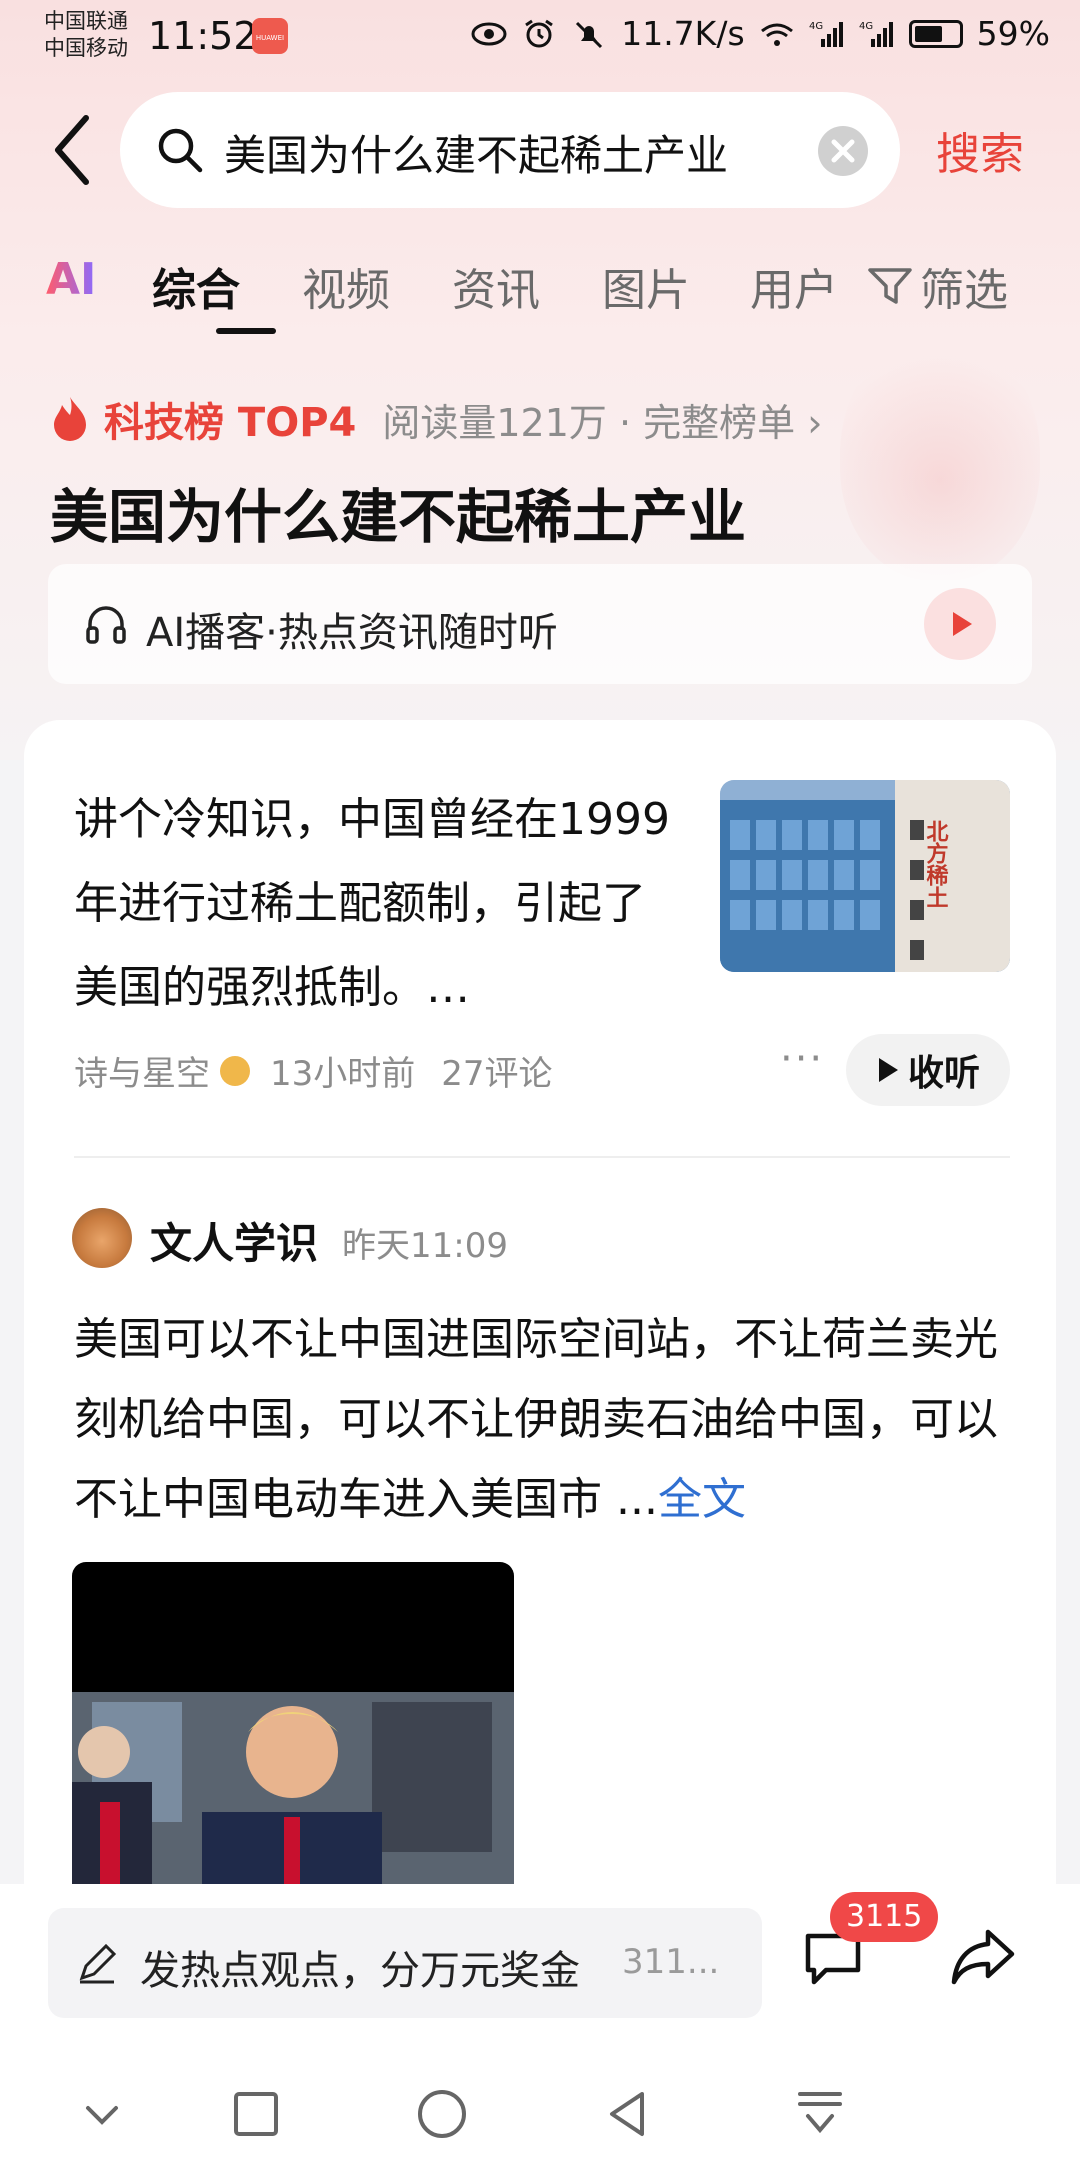 The width and height of the screenshot is (1080, 2160). What do you see at coordinates (1013, 33) in the screenshot?
I see `battery-percent: 59%` at bounding box center [1013, 33].